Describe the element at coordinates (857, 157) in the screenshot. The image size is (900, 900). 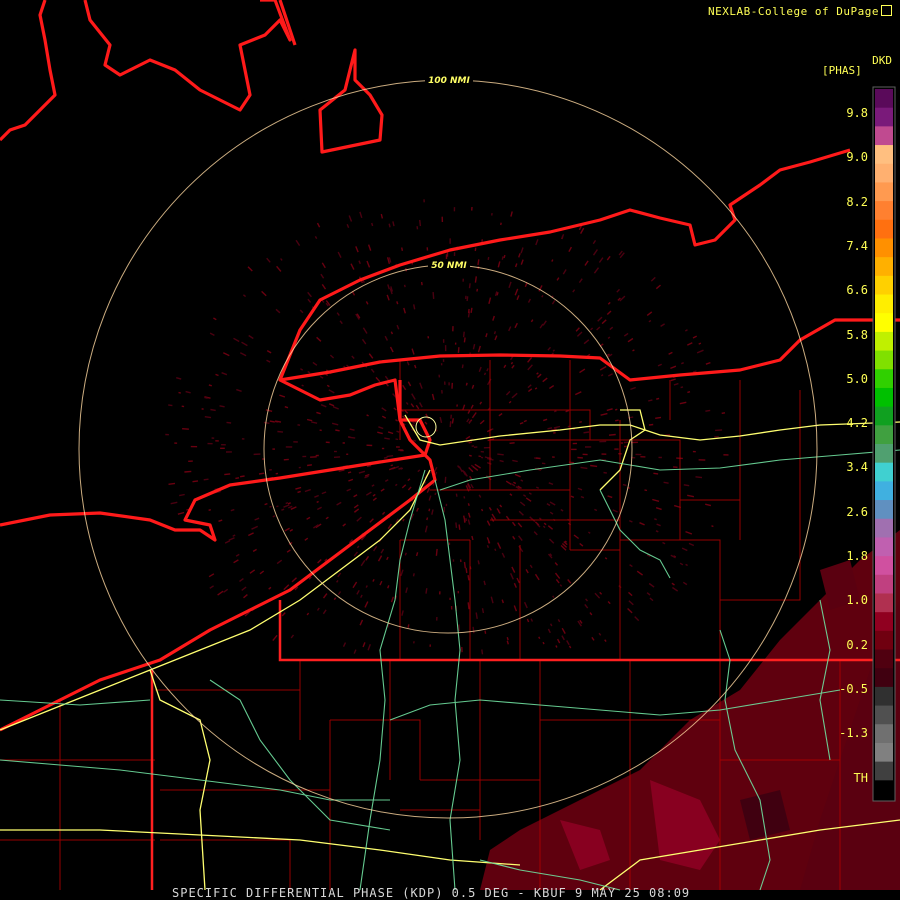
I see `color-scale-tick-label: 9.0` at that location.